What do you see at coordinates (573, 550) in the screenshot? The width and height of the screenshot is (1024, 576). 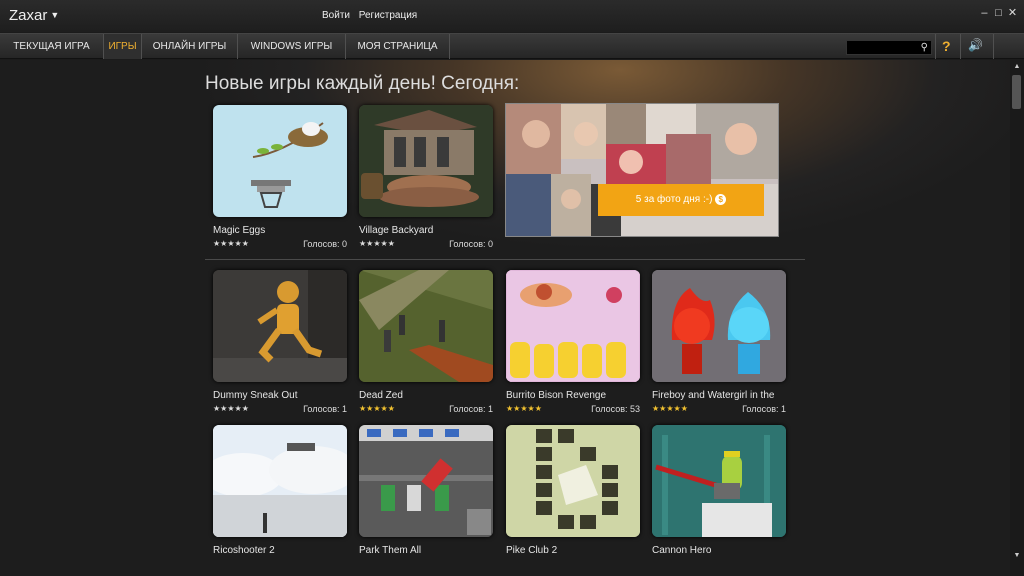 I see `game-title: Pike Club 2` at bounding box center [573, 550].